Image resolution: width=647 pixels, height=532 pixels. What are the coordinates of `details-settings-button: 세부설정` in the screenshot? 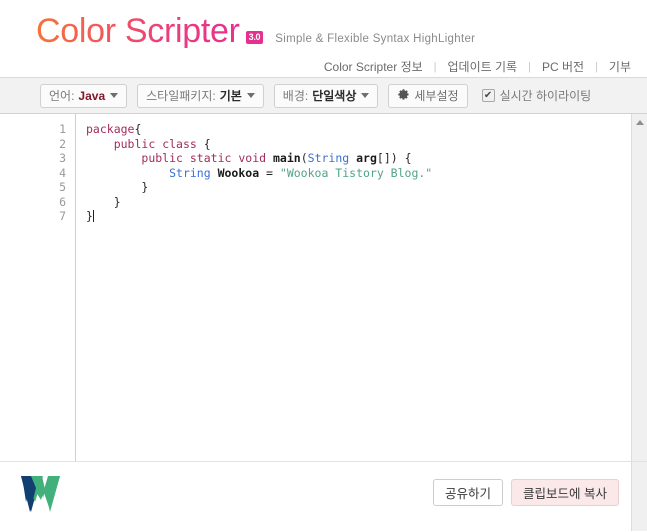 It's located at (428, 95).